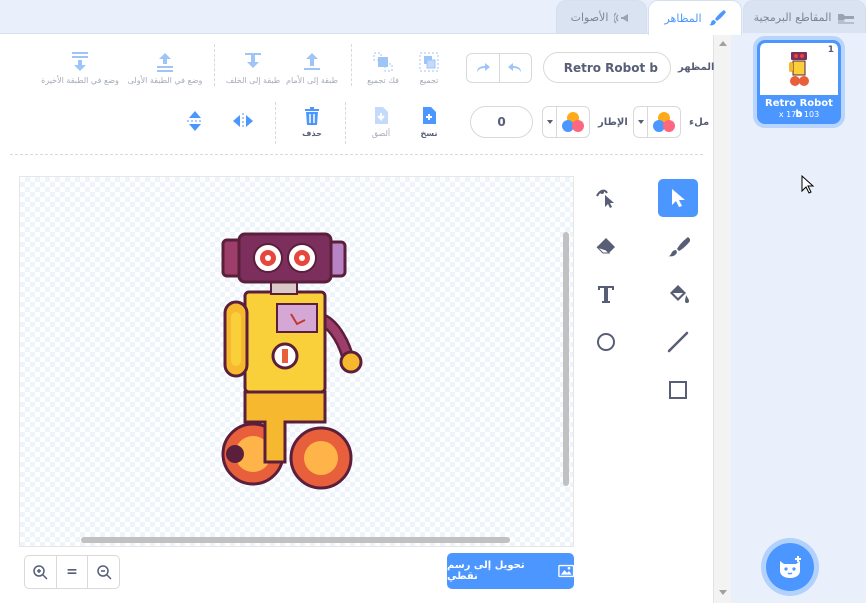  Describe the element at coordinates (312, 61) in the screenshot. I see `layer-forward-icon` at that location.